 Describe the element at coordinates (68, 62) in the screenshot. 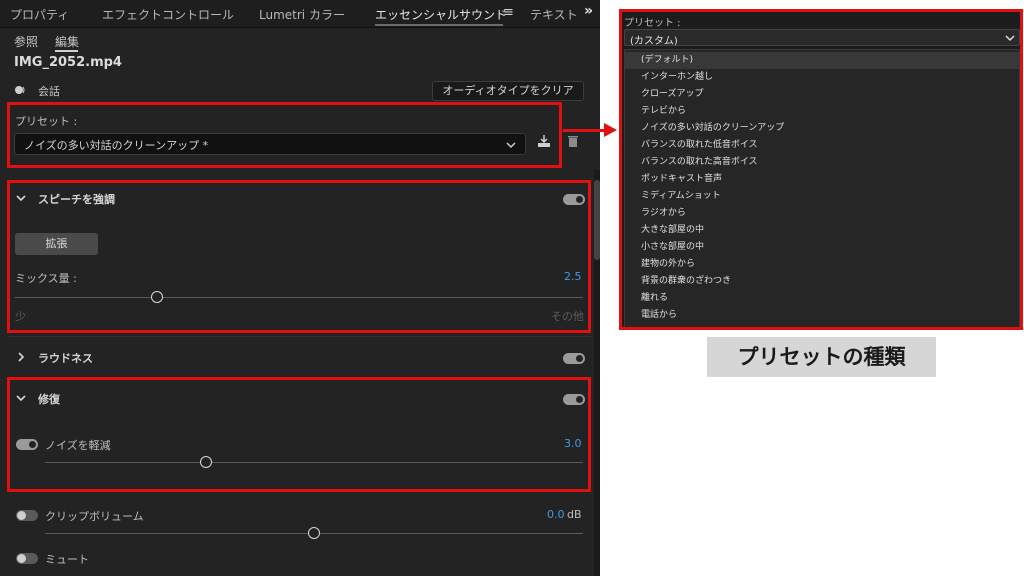

I see `clip-name: IMG_2052.mp4` at that location.